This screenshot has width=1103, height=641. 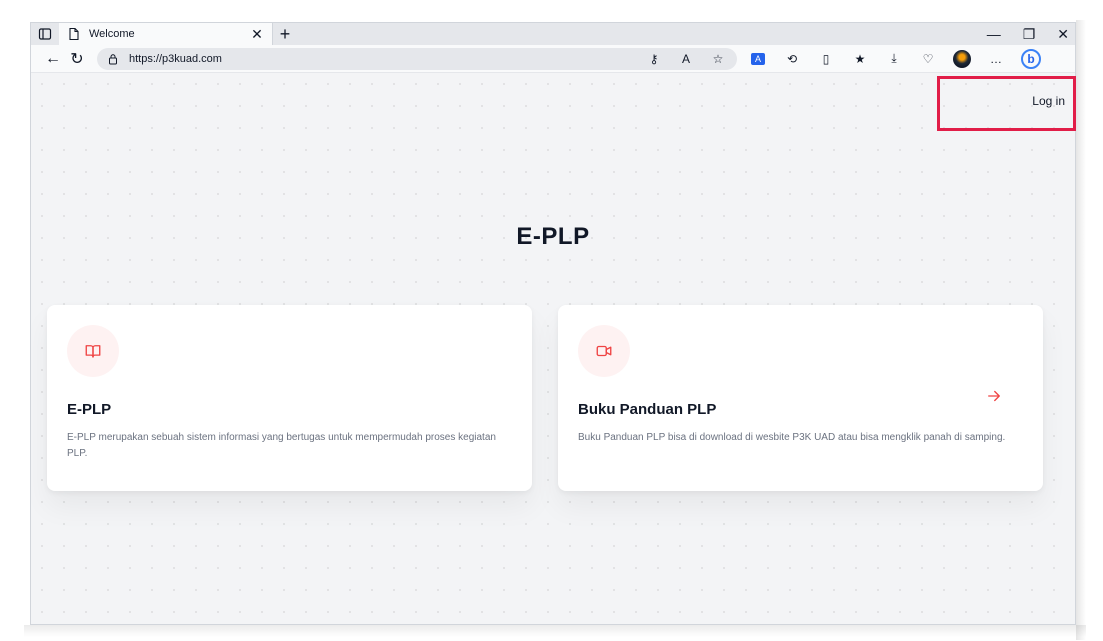 I want to click on tab-close-icon: ✕, so click(x=257, y=34).